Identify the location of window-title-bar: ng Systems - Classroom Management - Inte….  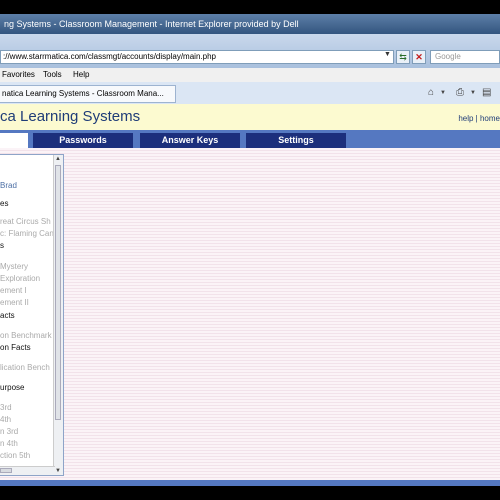
(250, 24).